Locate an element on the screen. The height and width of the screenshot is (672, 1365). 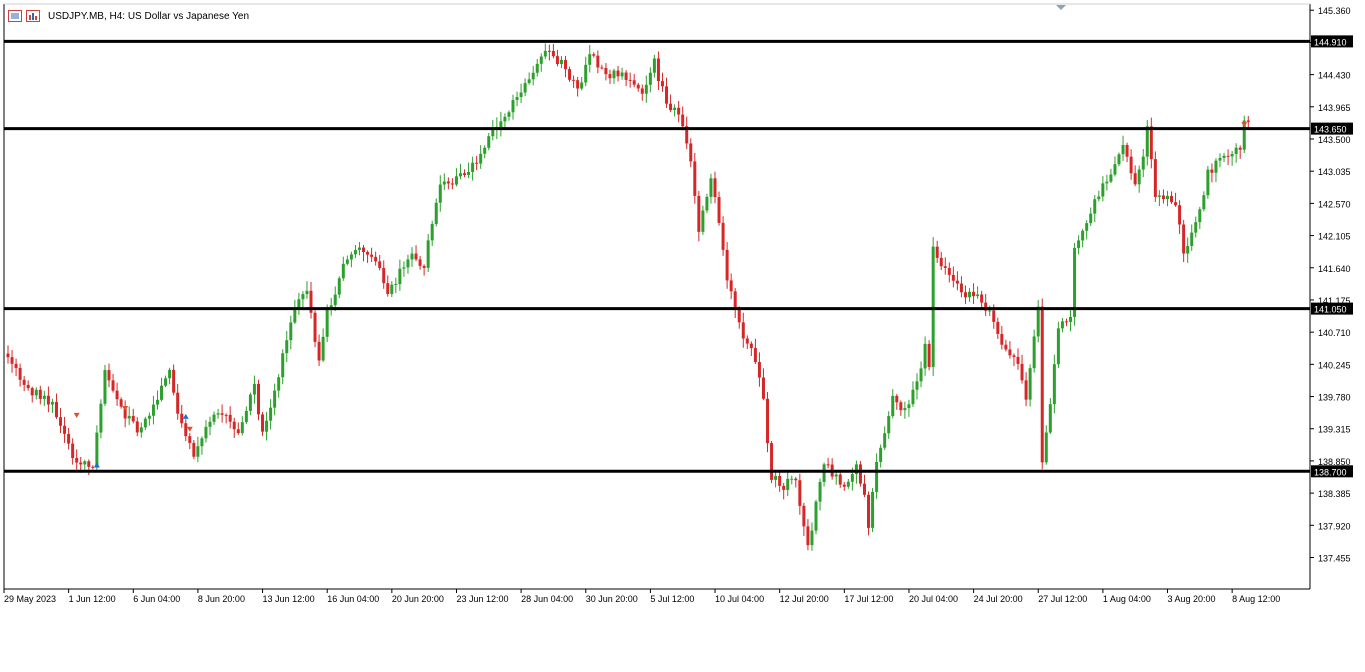
y-tick-label: 144.910 is located at coordinates (1334, 43).